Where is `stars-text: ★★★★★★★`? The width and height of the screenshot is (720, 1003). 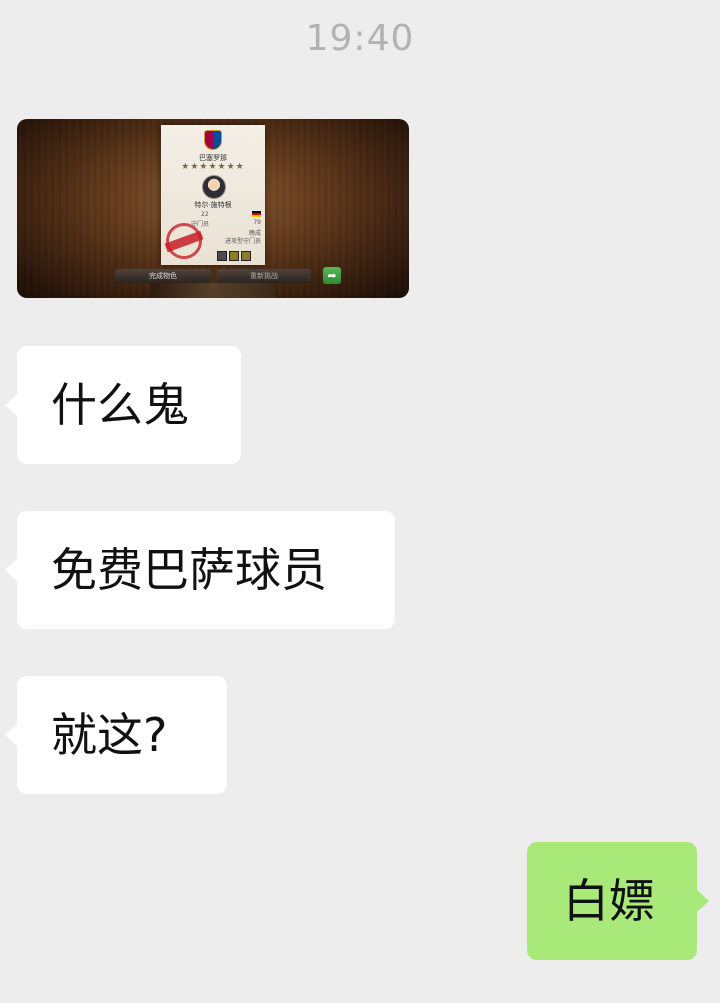 stars-text: ★★★★★★★ is located at coordinates (213, 167).